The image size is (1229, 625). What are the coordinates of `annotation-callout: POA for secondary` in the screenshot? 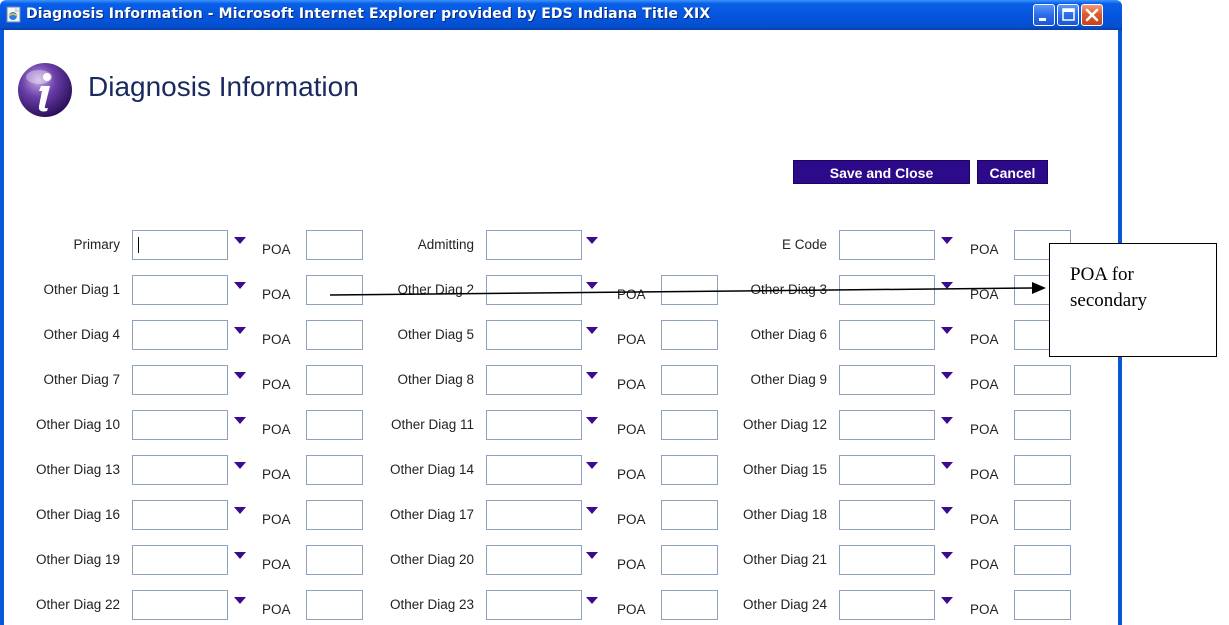 It's located at (1133, 300).